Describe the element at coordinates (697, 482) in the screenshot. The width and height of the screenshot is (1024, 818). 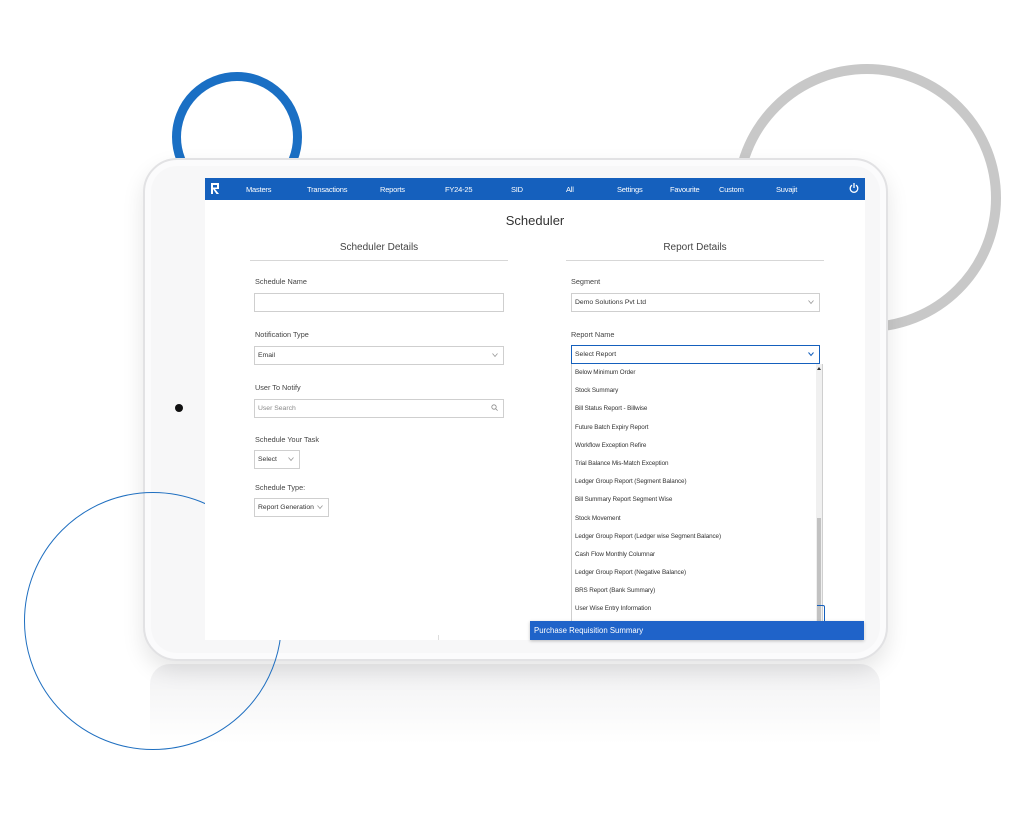
I see `report-option: Ledger Group Report (Segment Balance)` at that location.